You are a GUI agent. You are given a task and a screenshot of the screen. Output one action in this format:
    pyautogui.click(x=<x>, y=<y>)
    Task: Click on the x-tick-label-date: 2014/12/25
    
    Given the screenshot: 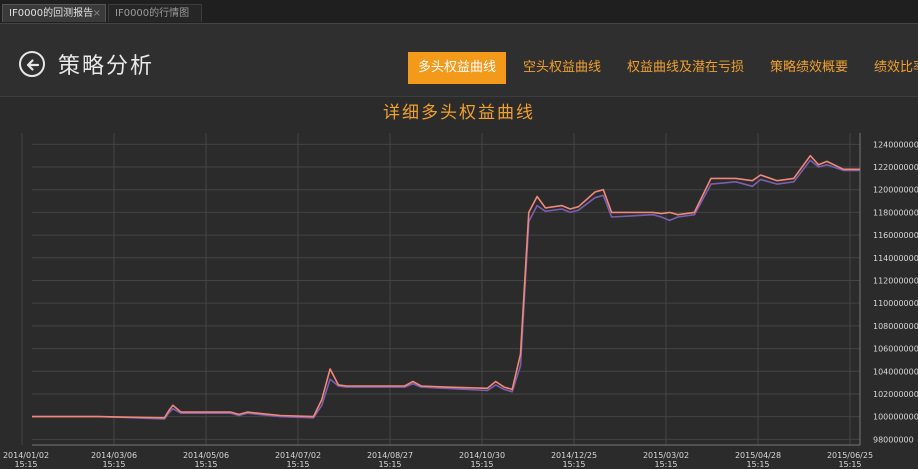 What is the action you would take?
    pyautogui.click(x=574, y=455)
    